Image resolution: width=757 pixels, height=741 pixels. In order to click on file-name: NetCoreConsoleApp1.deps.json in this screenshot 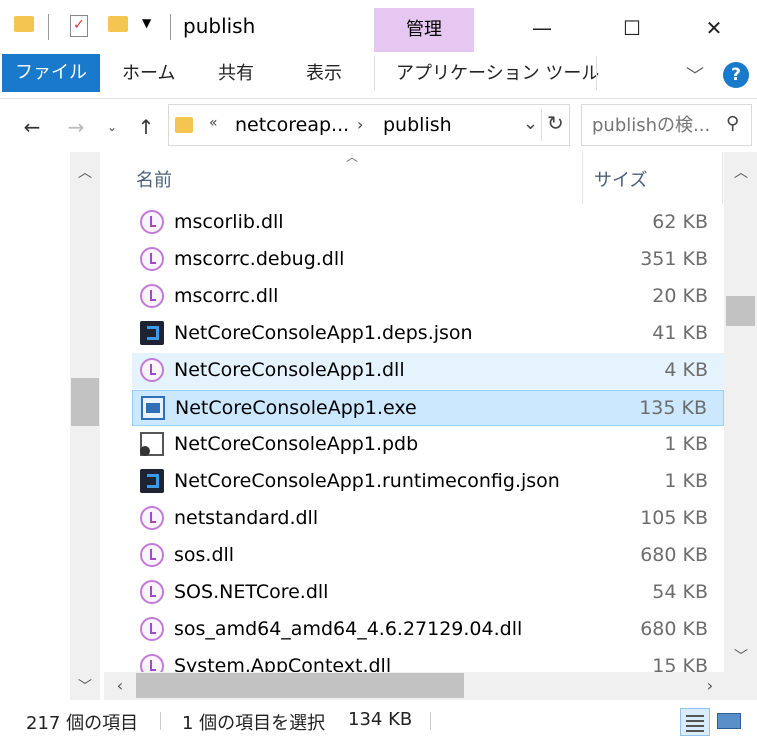, I will do `click(323, 333)`.